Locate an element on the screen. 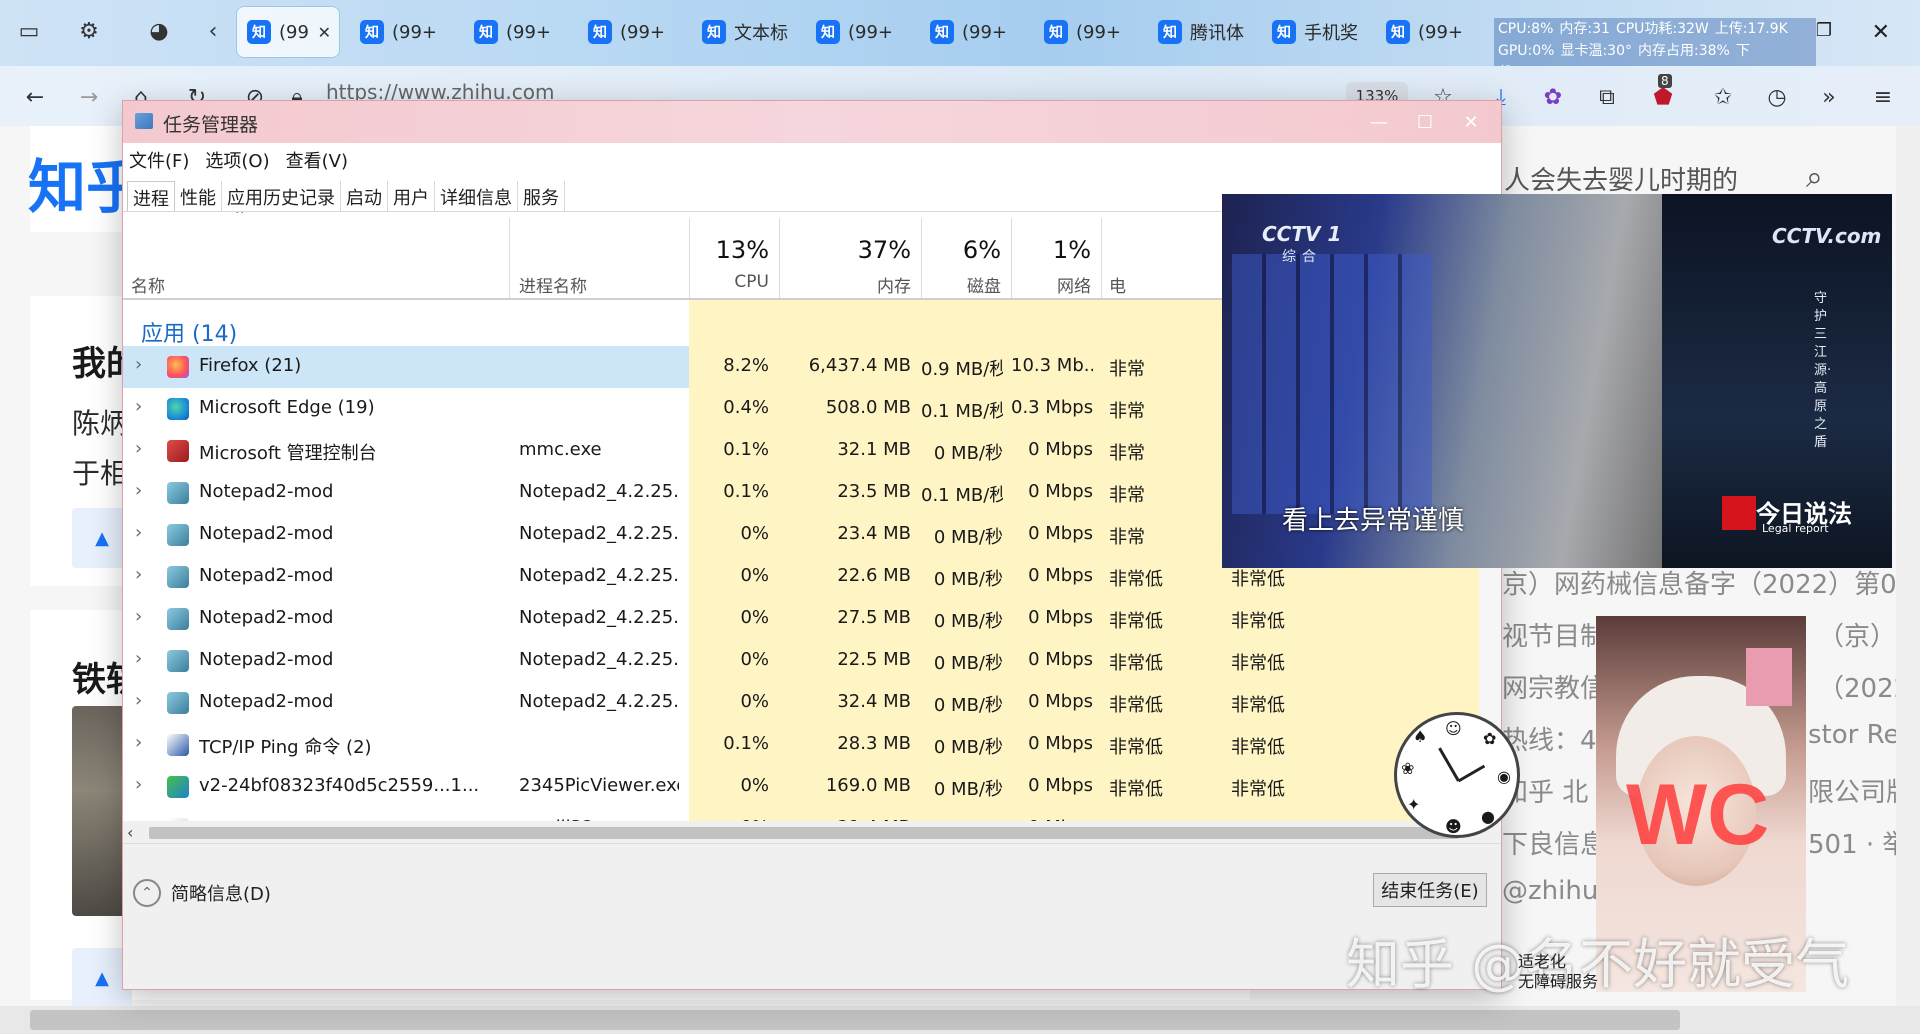  media-tab-icon: ◕ is located at coordinates (159, 31).